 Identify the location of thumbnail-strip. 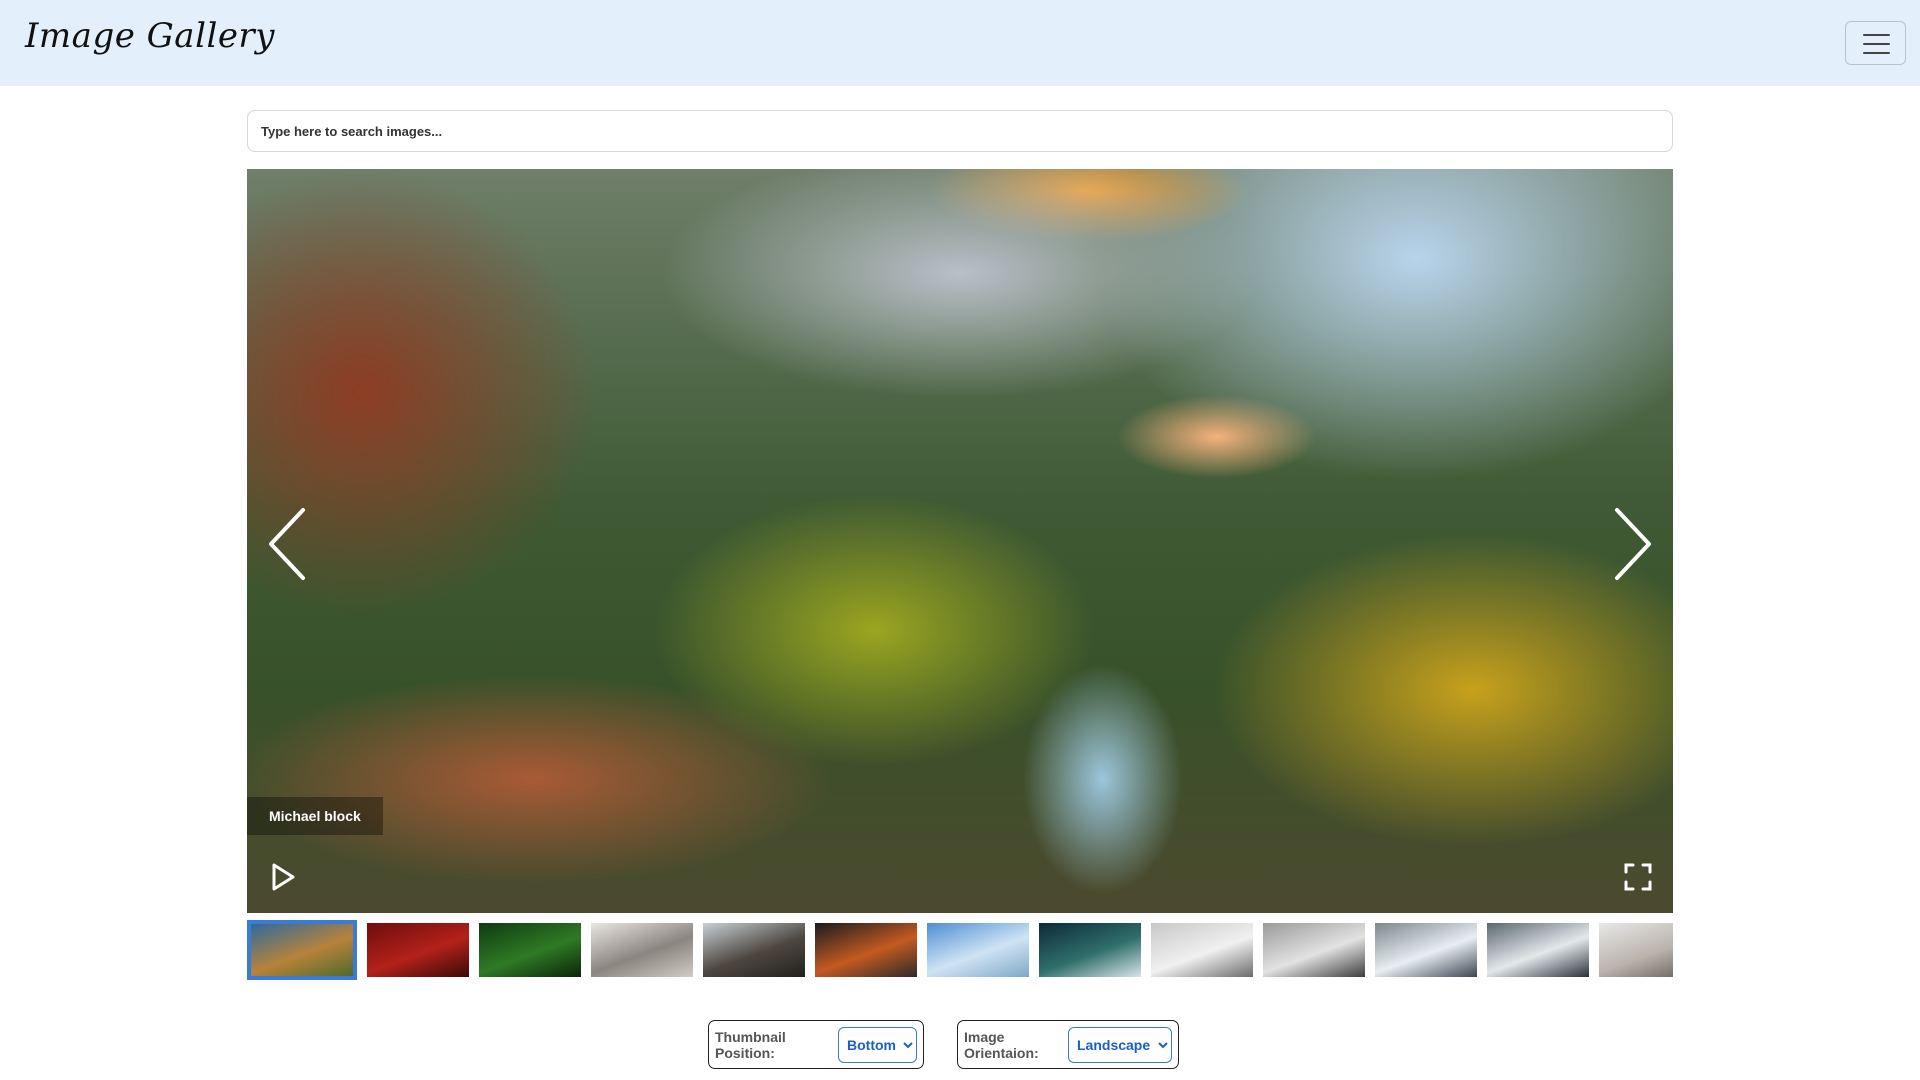
(960, 950).